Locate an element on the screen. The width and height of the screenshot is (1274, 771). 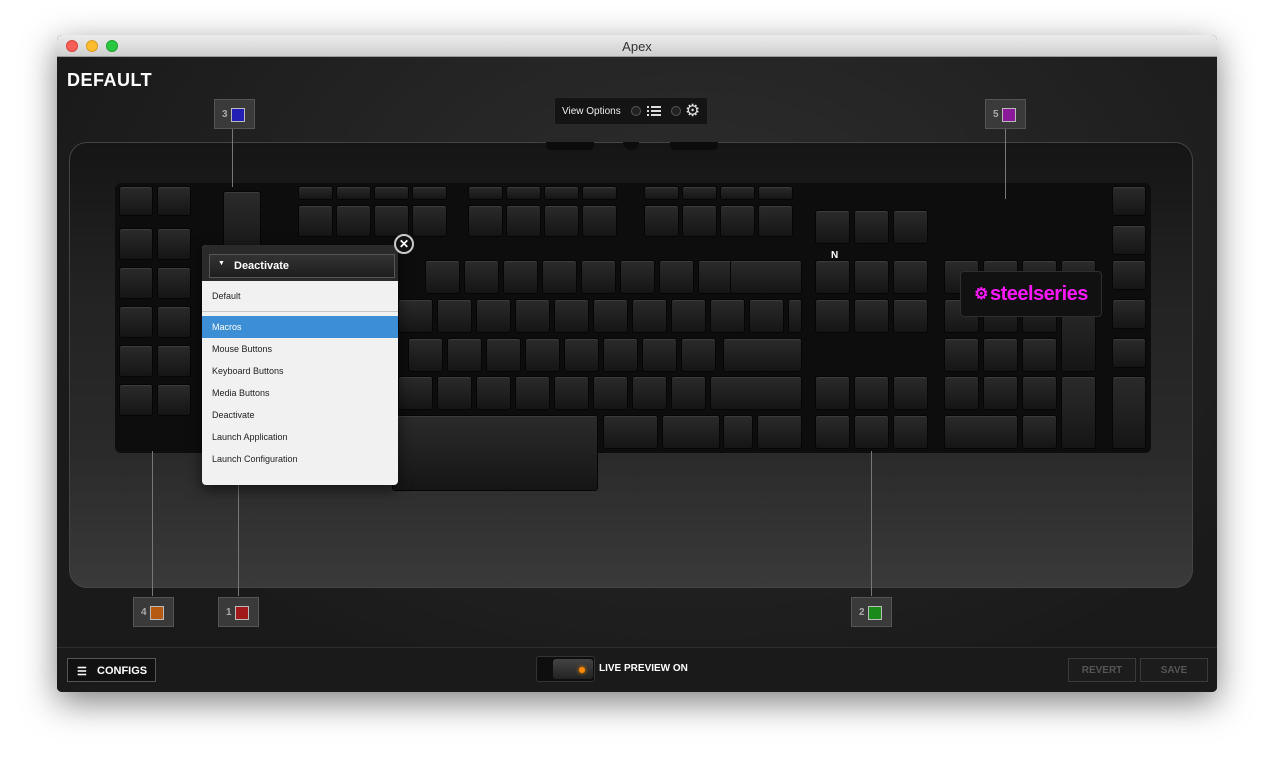
menu-item-launch-configuration: Launch Configuration is located at coordinates (300, 459).